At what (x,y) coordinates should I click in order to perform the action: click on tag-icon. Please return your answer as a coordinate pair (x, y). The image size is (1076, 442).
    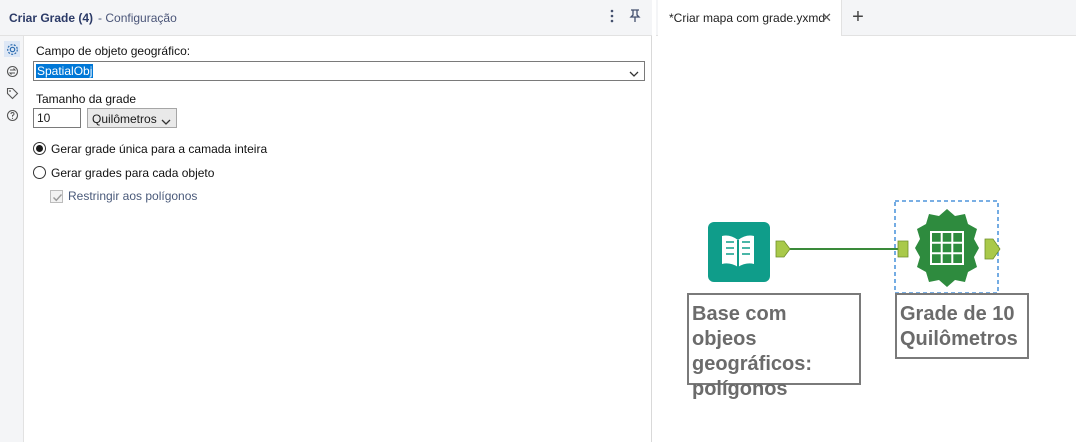
    Looking at the image, I should click on (12, 93).